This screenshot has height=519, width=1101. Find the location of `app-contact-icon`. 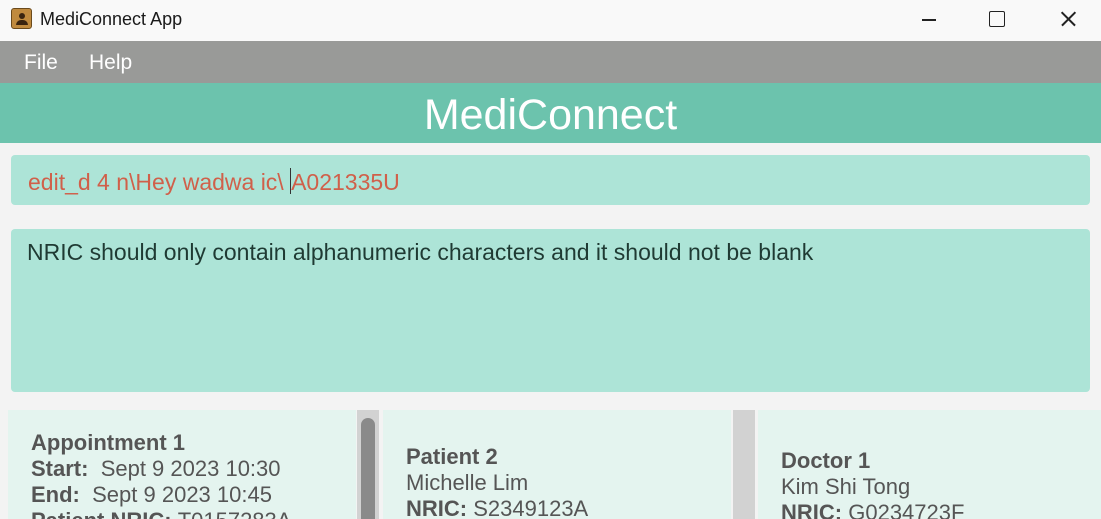

app-contact-icon is located at coordinates (21, 18).